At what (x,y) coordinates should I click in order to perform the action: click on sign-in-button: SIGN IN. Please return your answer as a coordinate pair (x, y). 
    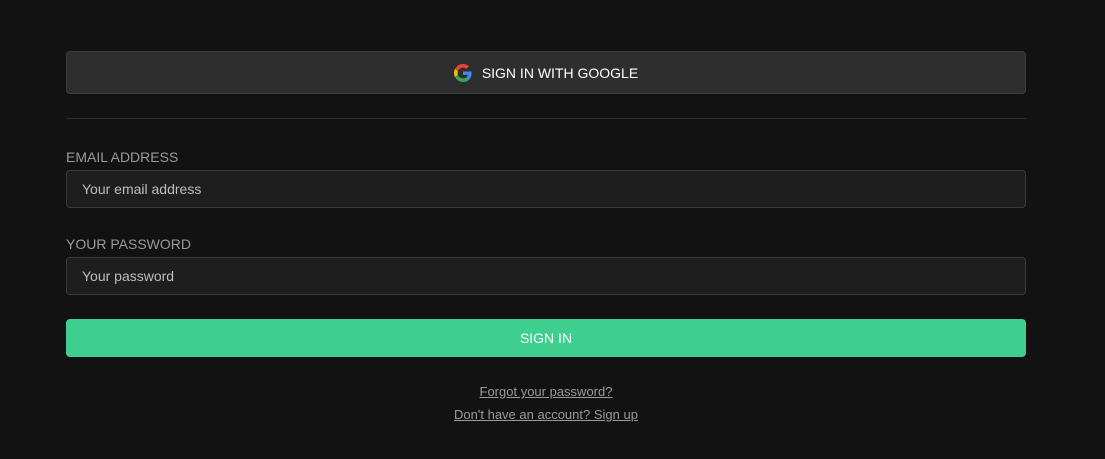
    Looking at the image, I should click on (546, 338).